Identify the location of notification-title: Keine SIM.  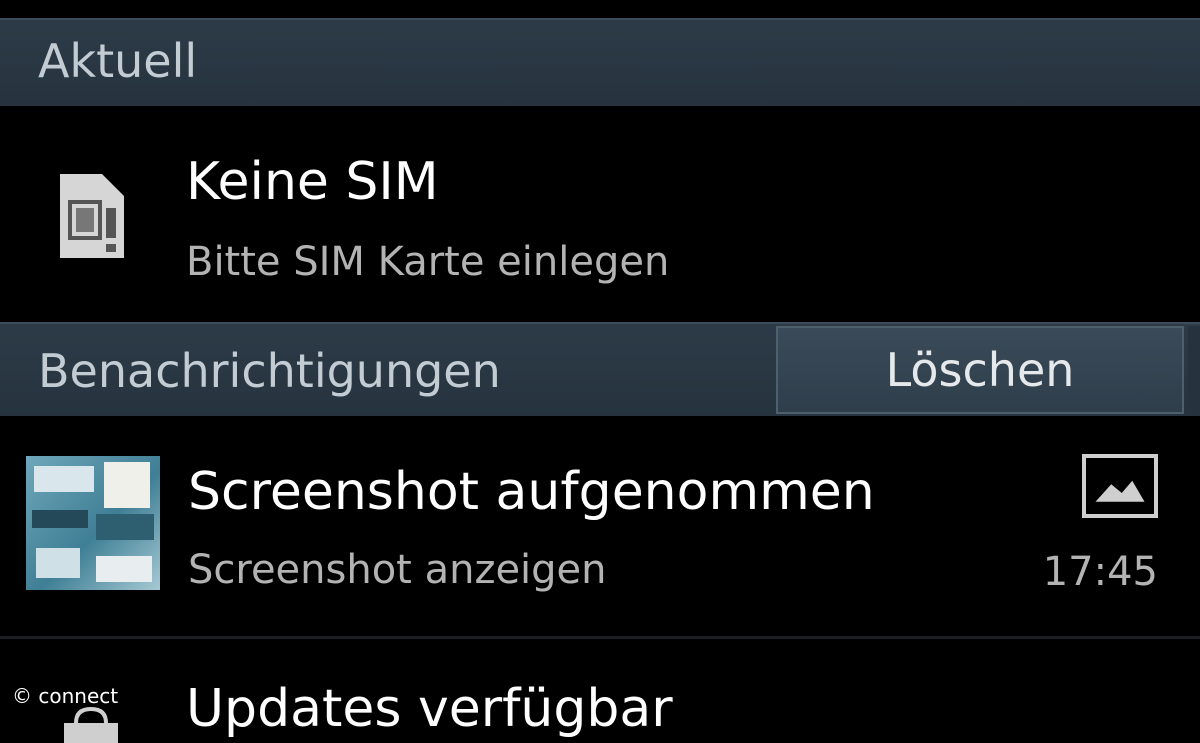
(312, 182).